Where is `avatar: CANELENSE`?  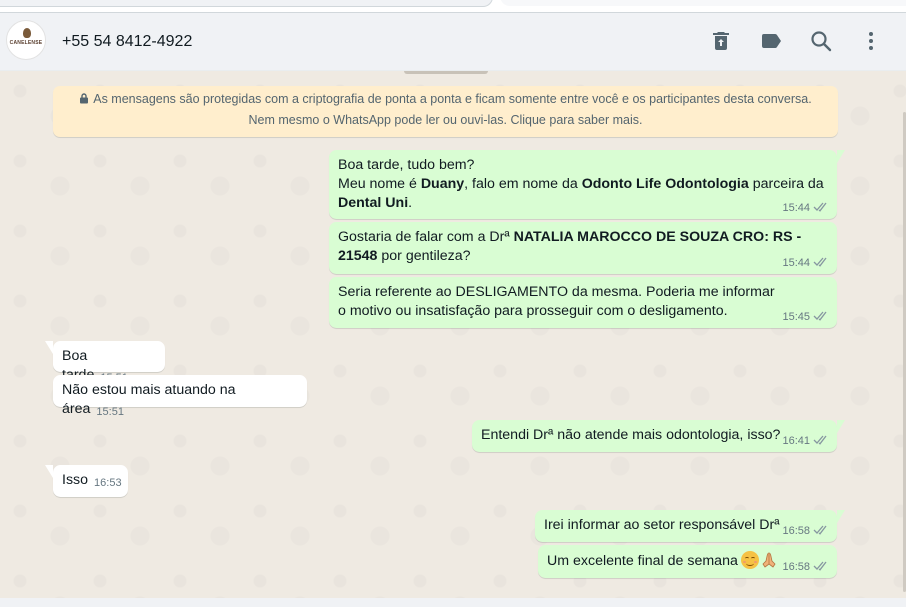
avatar: CANELENSE is located at coordinates (26, 40).